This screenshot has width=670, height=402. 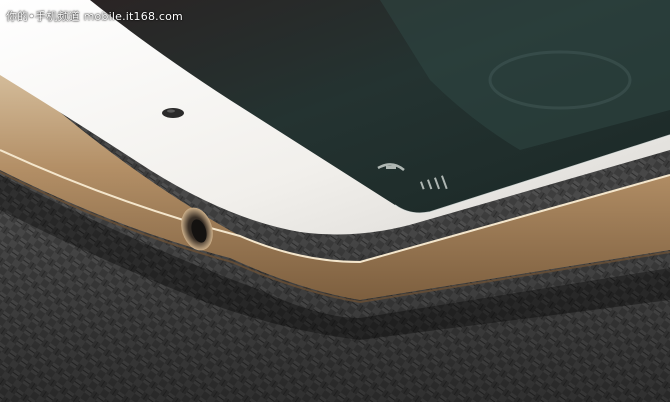 What do you see at coordinates (94, 16) in the screenshot?
I see `watermark-text: 你的•手机频道 mobile.it168.com` at bounding box center [94, 16].